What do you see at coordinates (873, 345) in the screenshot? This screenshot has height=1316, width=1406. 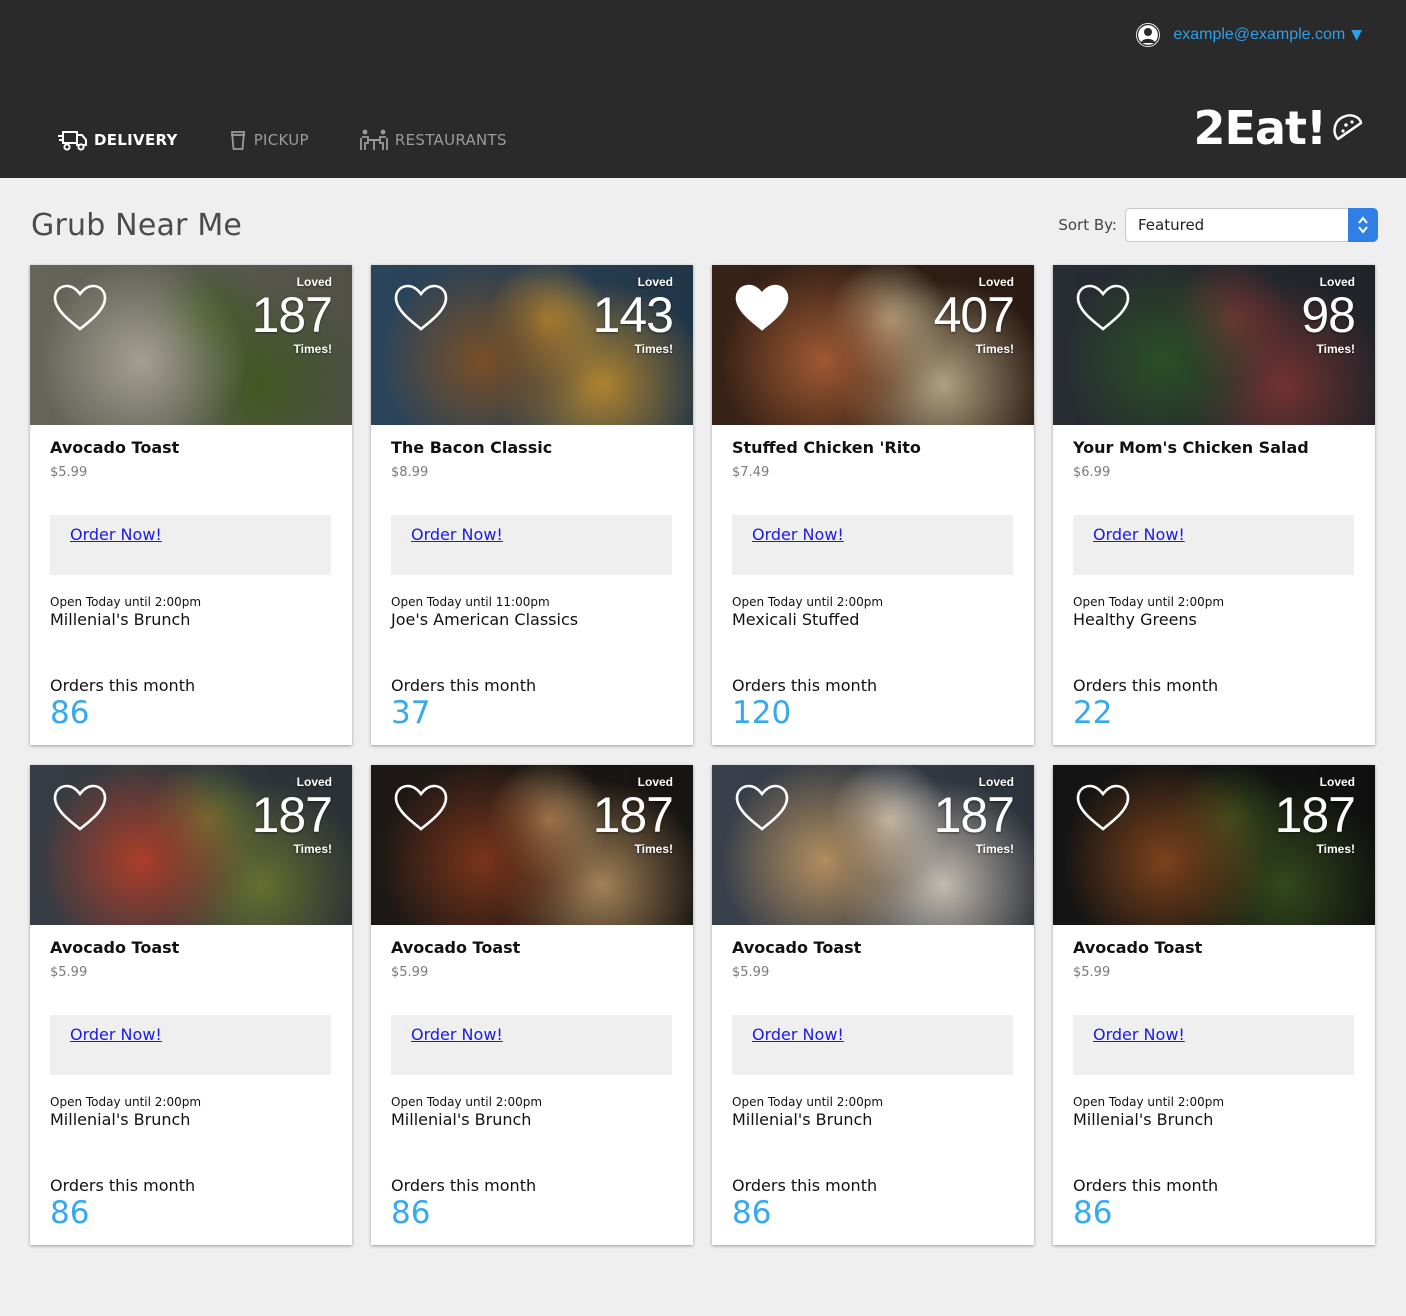 I see `food-image: Loved 407 Times!` at bounding box center [873, 345].